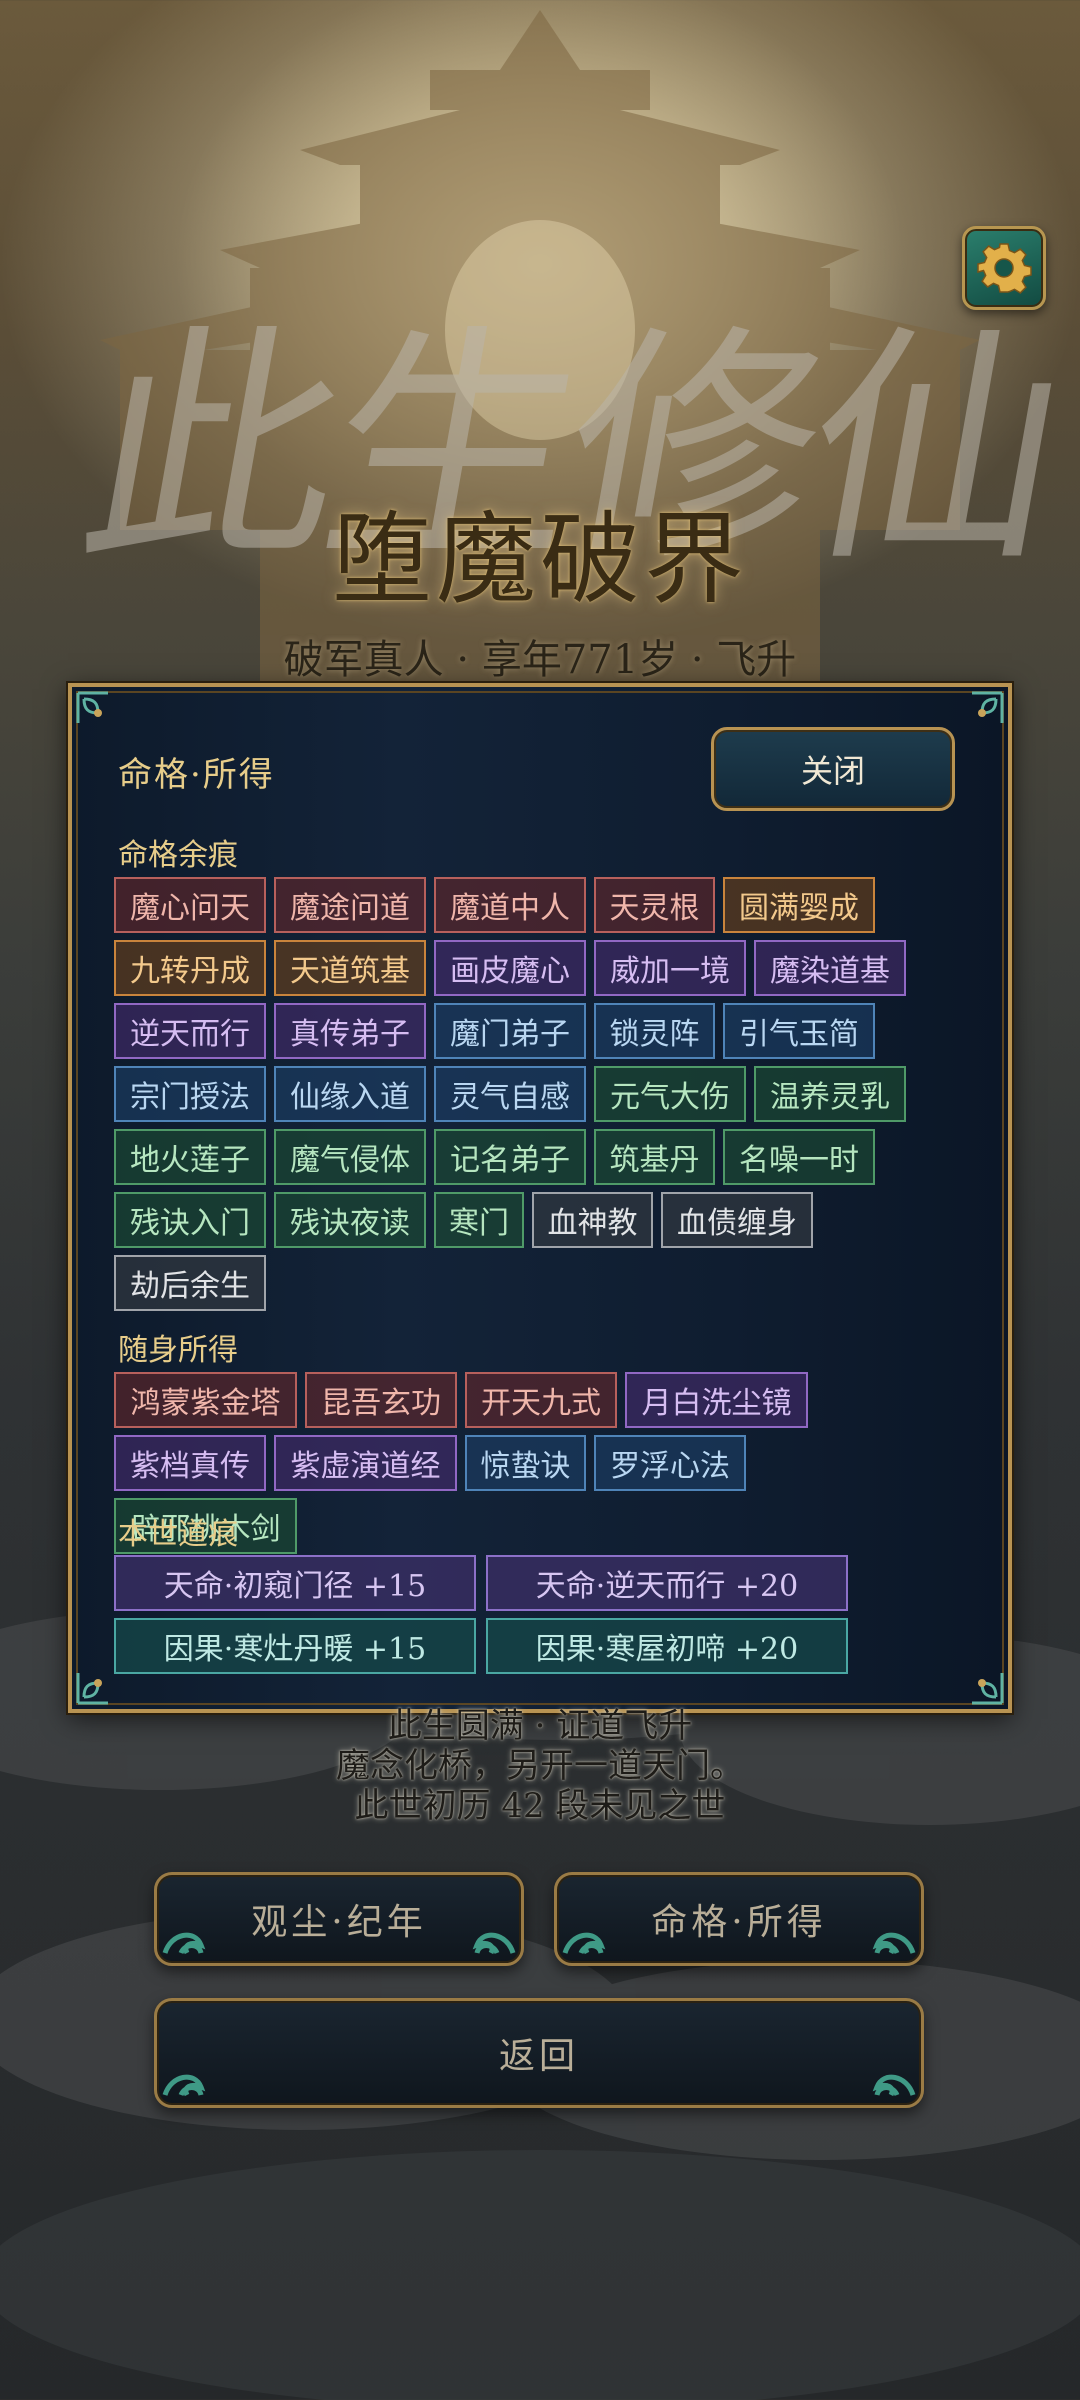 The height and width of the screenshot is (2400, 1080). Describe the element at coordinates (538, 2056) in the screenshot. I see `back-button-label: 返回` at that location.